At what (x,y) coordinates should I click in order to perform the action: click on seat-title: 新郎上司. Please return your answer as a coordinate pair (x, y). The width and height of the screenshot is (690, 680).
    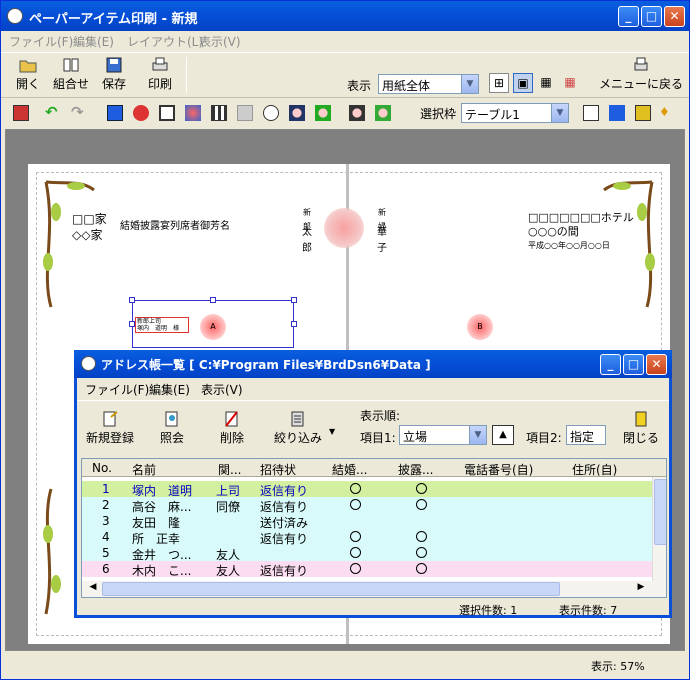
    Looking at the image, I should click on (149, 321).